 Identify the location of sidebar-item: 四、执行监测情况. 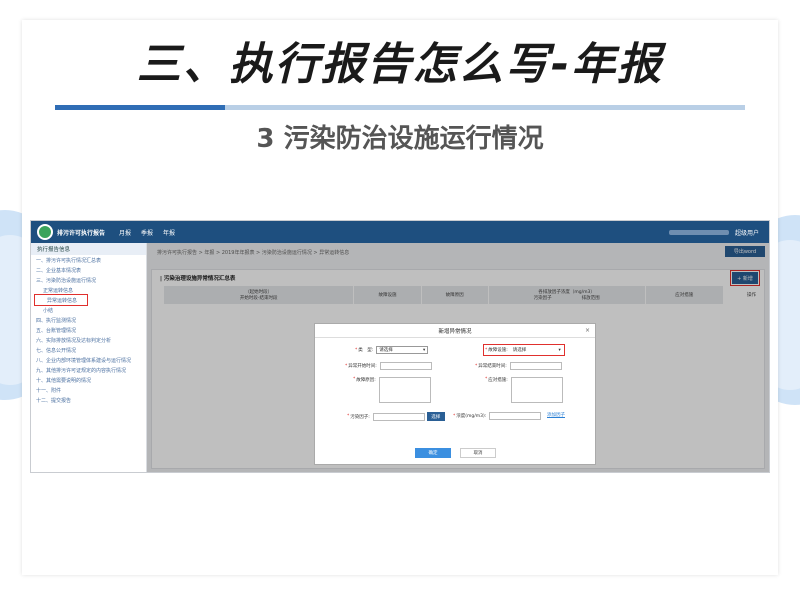
(88, 320).